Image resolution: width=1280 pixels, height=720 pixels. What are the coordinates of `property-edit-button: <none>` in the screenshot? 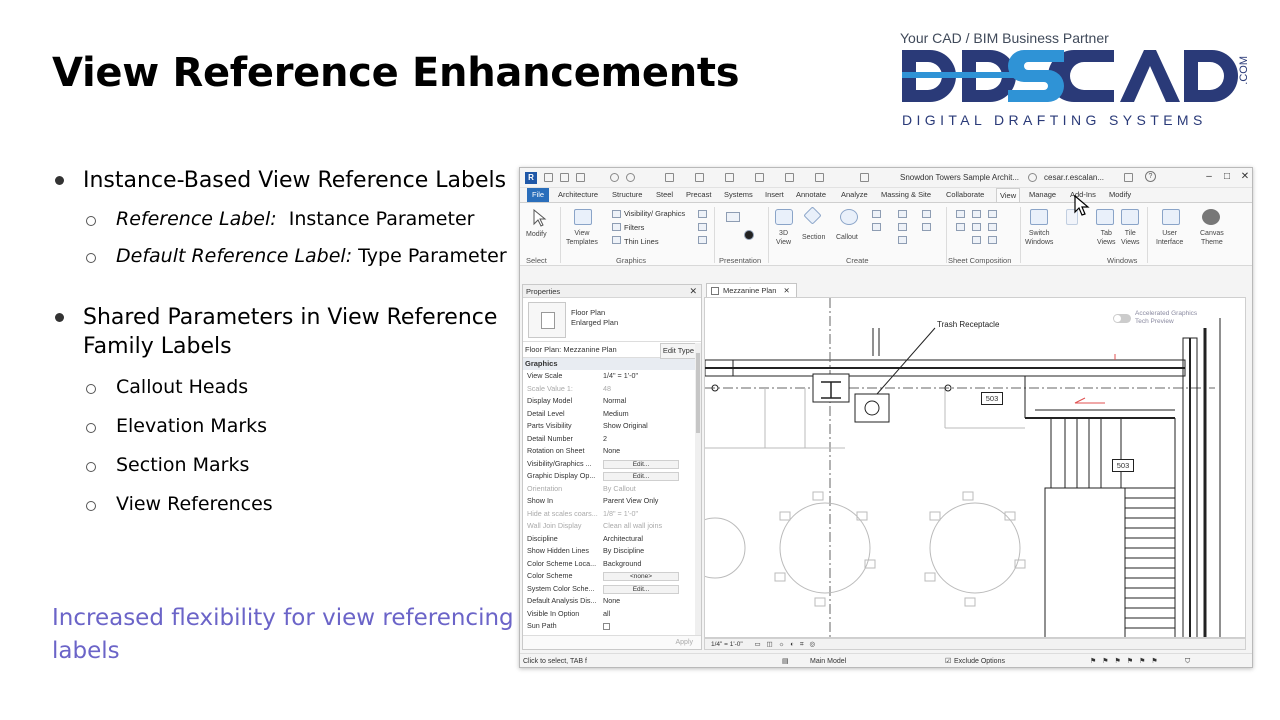 It's located at (641, 576).